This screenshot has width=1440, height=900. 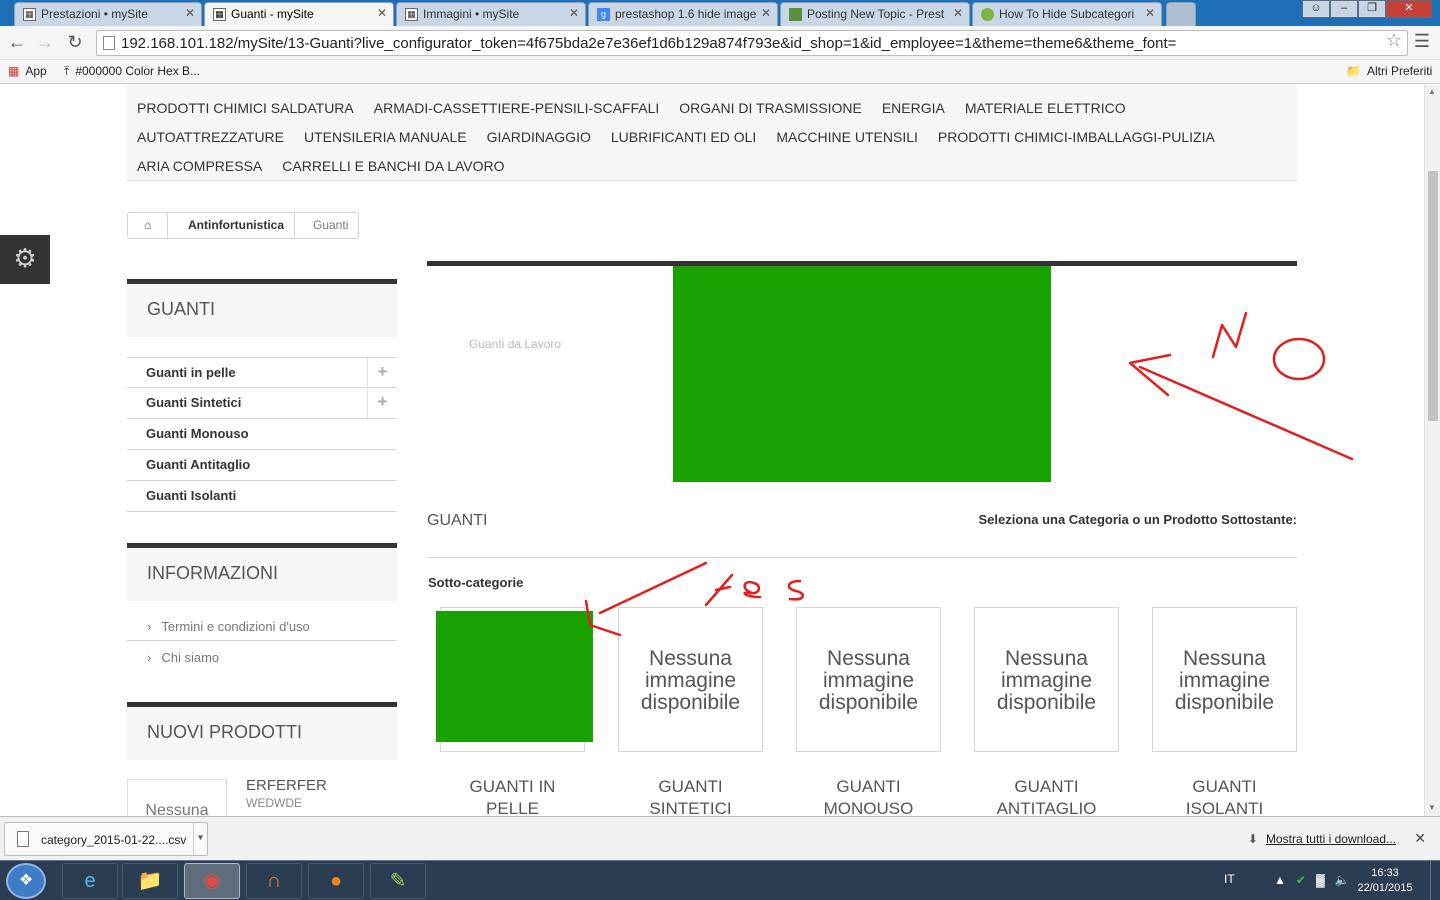 What do you see at coordinates (1385, 881) in the screenshot?
I see `clock: 16:33 22/01/2015` at bounding box center [1385, 881].